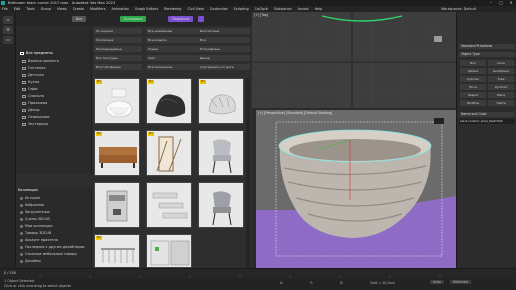 Image resolution: width=516 pixels, height=290 pixels. What do you see at coordinates (195, 9) in the screenshot?
I see `menu-item: Civil View` at bounding box center [195, 9].